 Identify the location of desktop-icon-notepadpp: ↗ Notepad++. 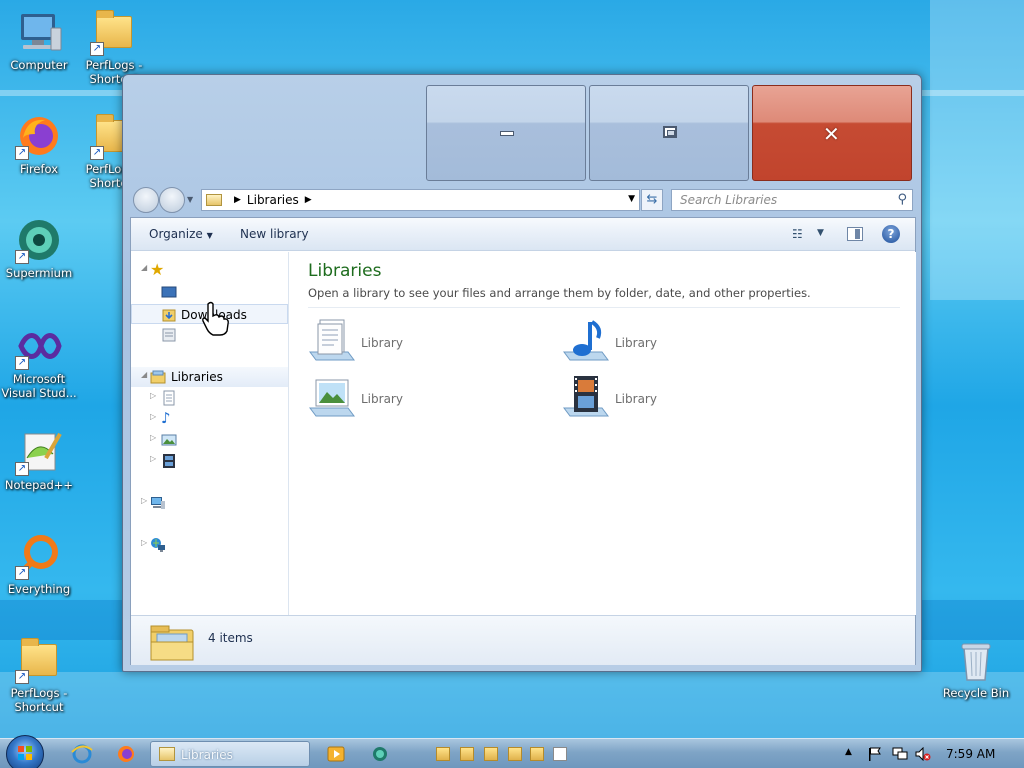
(39, 460).